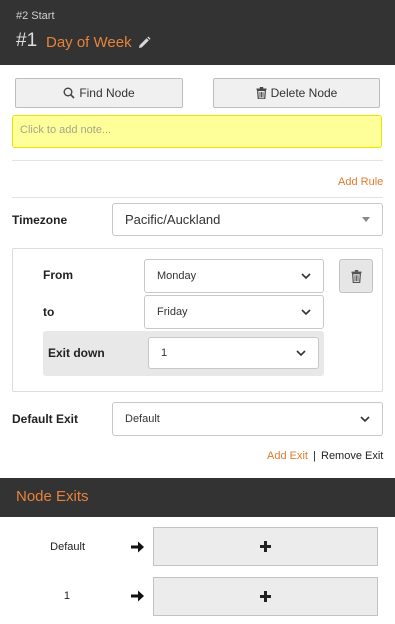 The height and width of the screenshot is (624, 395). I want to click on from-day-select: Monday, so click(234, 276).